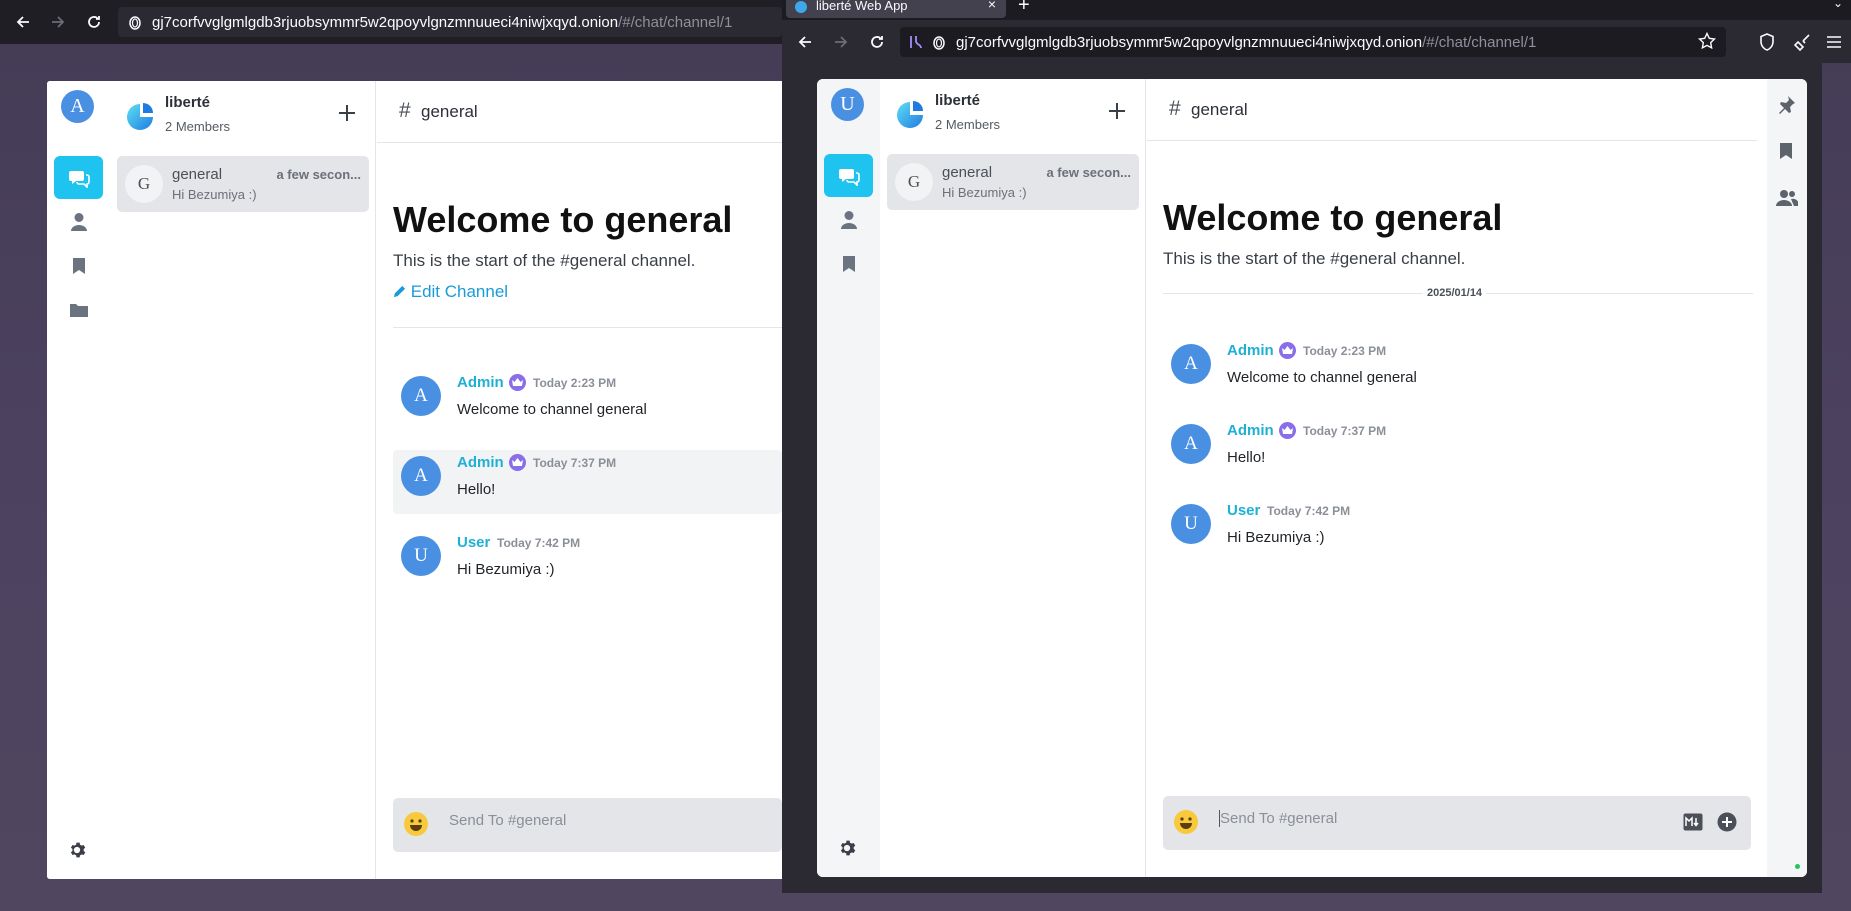 This screenshot has height=911, width=1851. I want to click on pin-icon, so click(1787, 106).